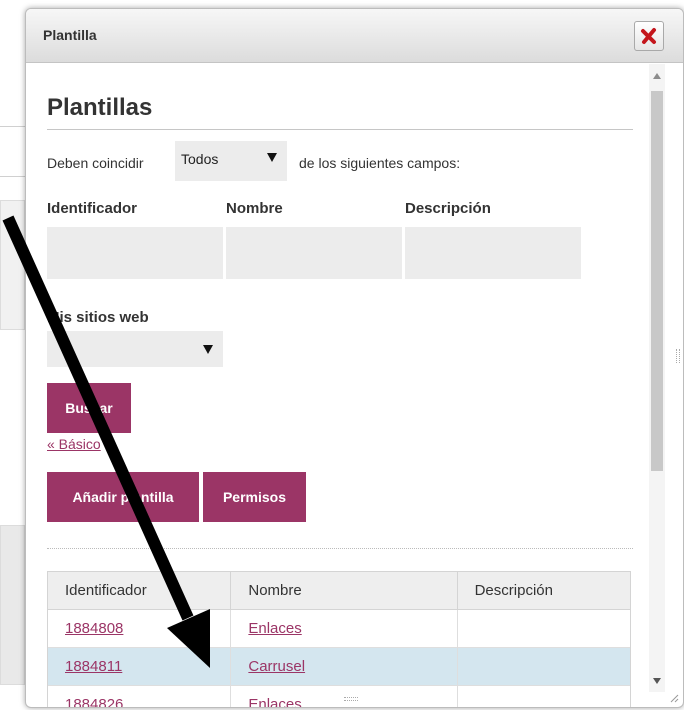 The image size is (684, 710). Describe the element at coordinates (93, 666) in the screenshot. I see `row-id-link: 1884811` at that location.